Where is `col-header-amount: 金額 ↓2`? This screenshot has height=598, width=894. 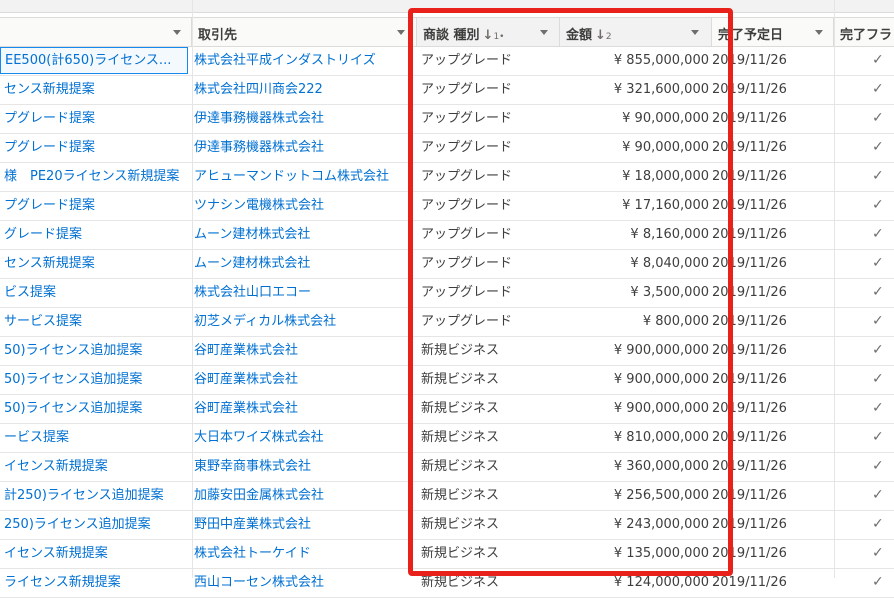
col-header-amount: 金額 ↓2 is located at coordinates (636, 32).